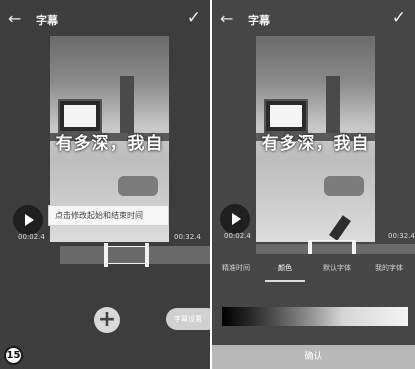  Describe the element at coordinates (108, 215) in the screenshot. I see `edit-time-hint: 点击修改起始和结束时间` at that location.